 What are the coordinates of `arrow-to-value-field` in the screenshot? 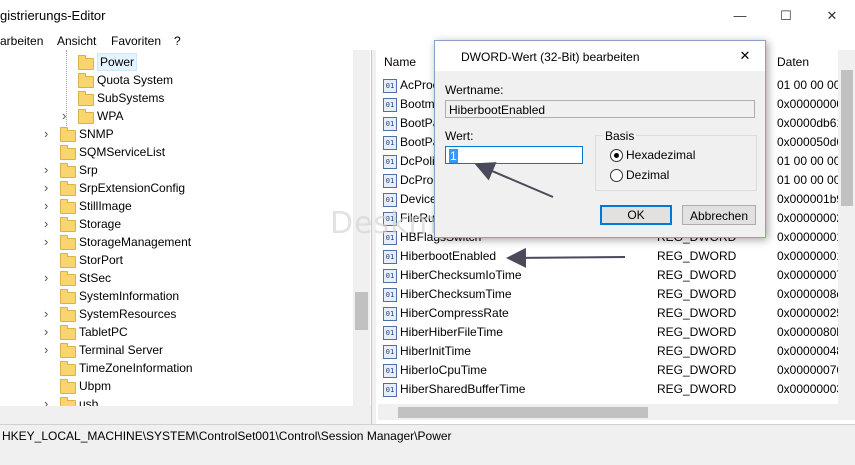 It's located at (514, 180).